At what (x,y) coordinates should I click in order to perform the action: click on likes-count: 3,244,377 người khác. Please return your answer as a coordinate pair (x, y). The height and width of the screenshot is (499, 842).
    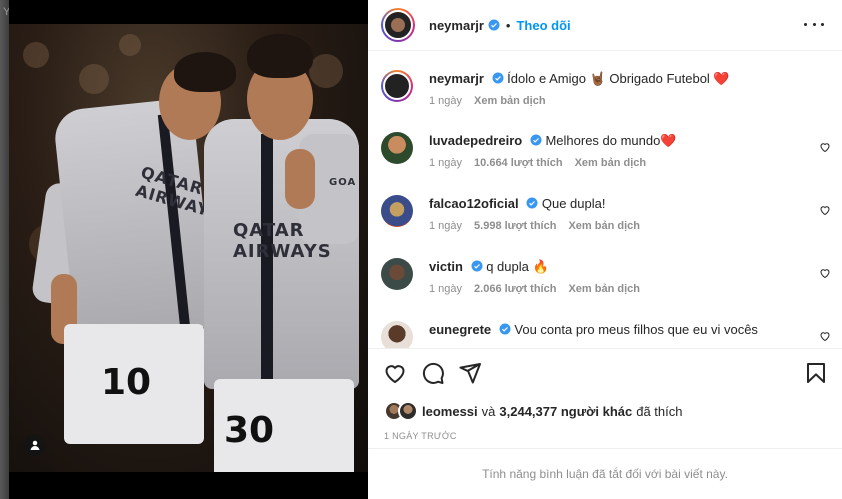
    Looking at the image, I should click on (565, 411).